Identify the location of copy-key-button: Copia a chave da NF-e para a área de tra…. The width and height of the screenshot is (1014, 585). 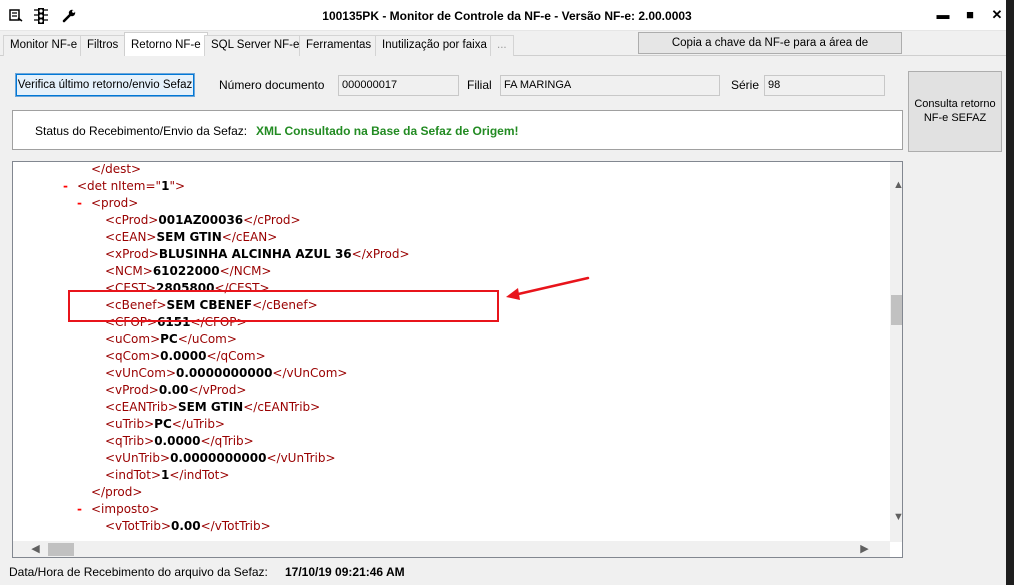
(770, 50).